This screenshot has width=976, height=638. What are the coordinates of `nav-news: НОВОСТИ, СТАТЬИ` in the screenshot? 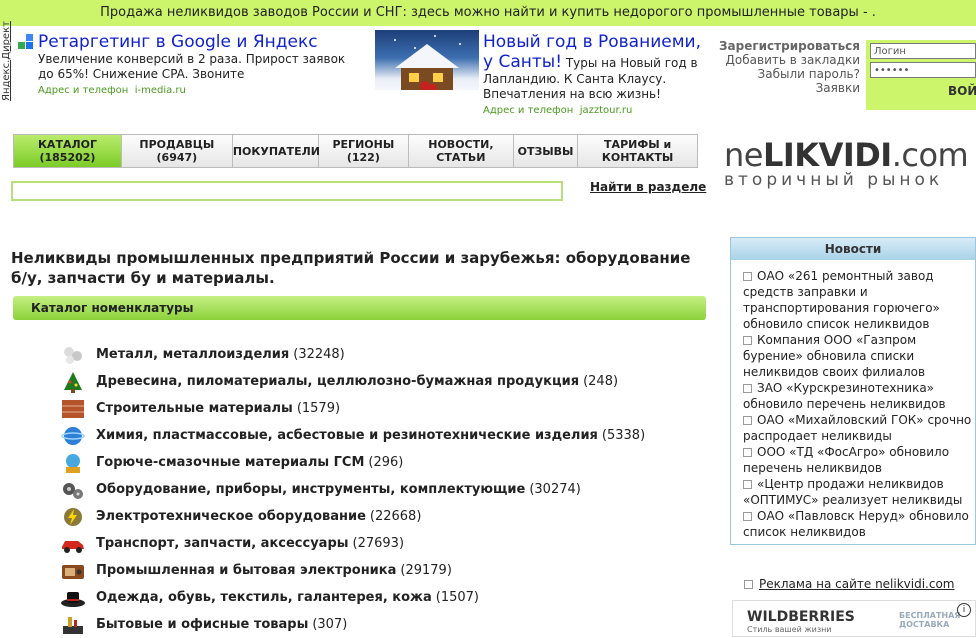 It's located at (461, 151).